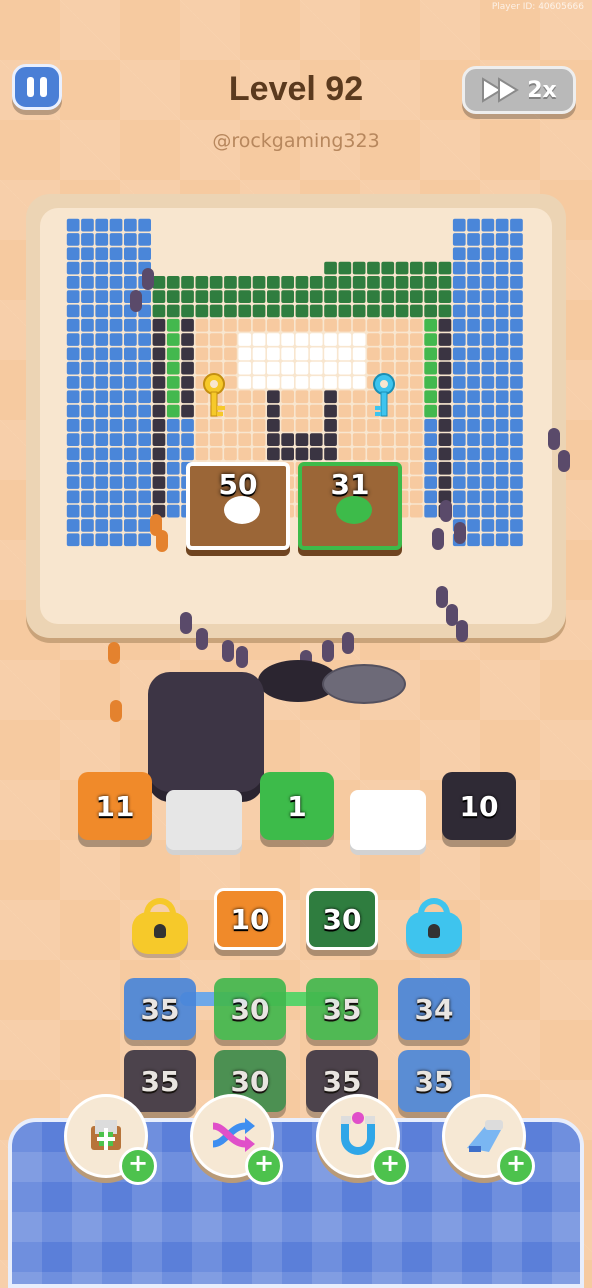  Describe the element at coordinates (362, 1139) in the screenshot. I see `magnet-booster: +` at that location.